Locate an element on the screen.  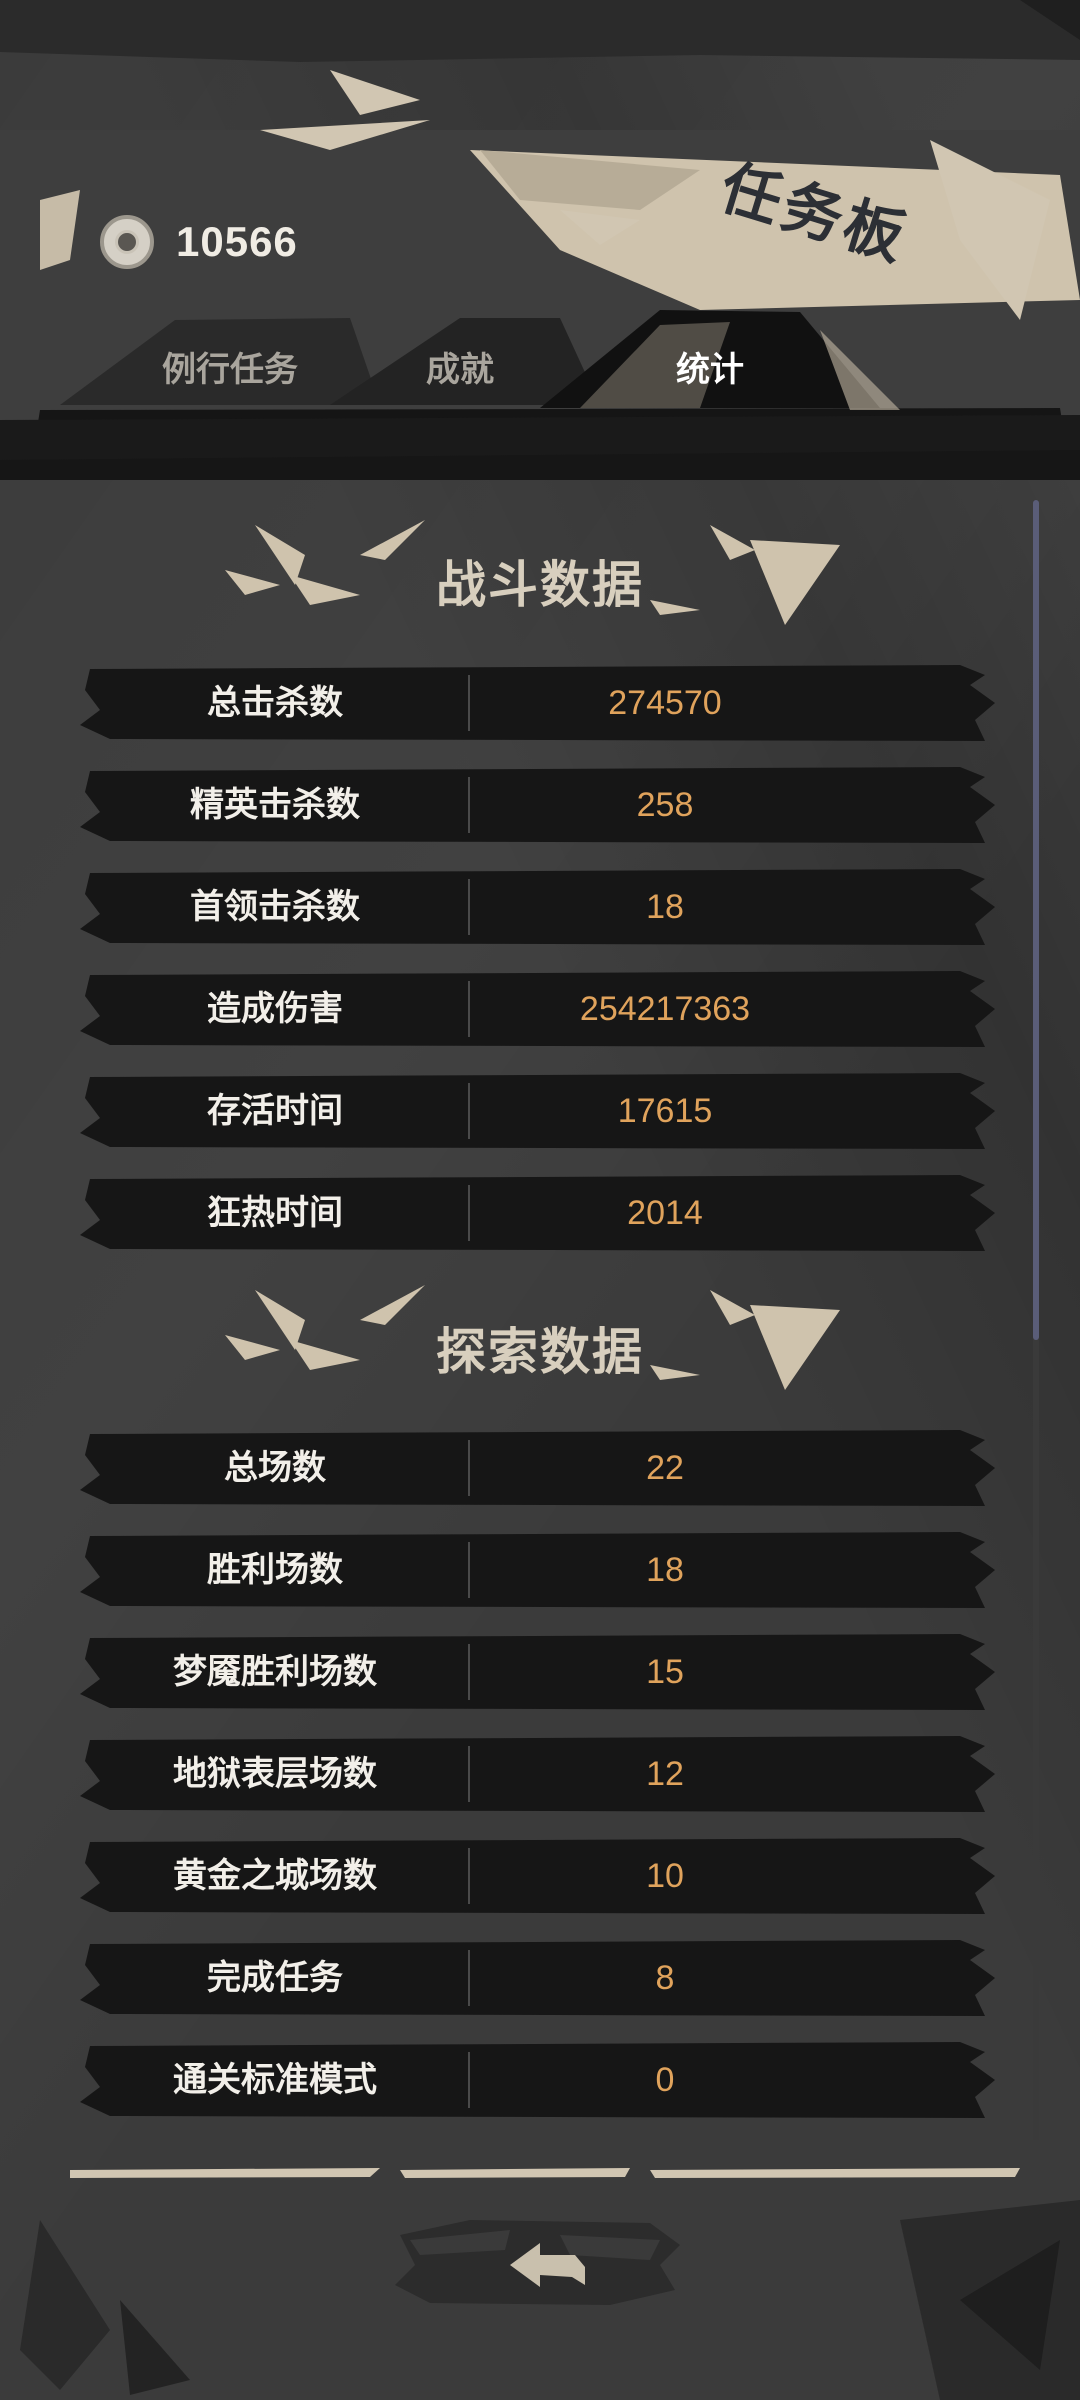
currency-display: 10566 is located at coordinates (199, 242).